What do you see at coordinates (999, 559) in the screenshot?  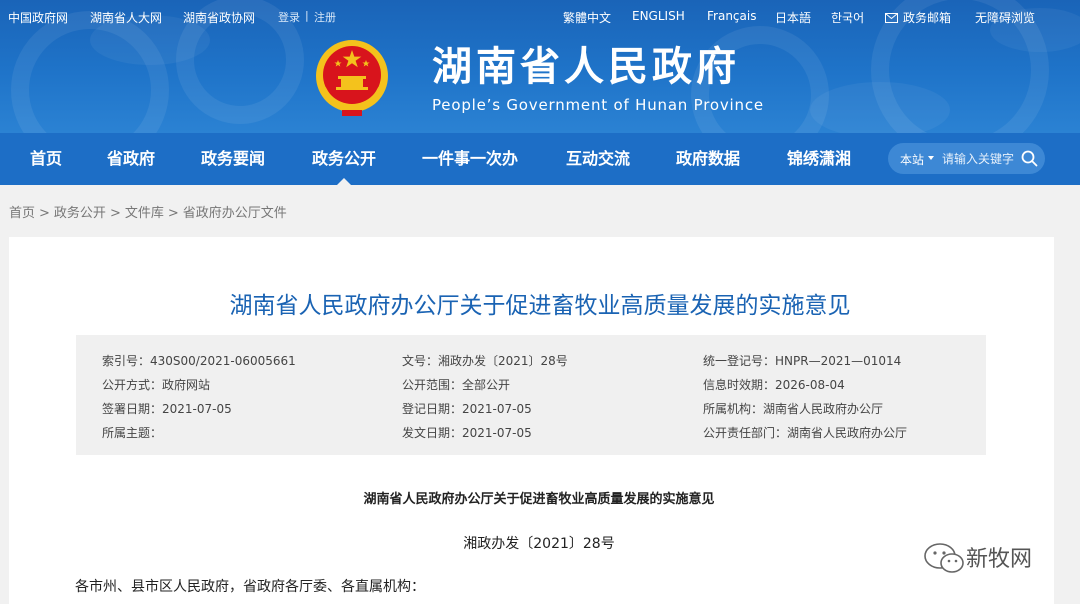 I see `watermark-text: 新牧网` at bounding box center [999, 559].